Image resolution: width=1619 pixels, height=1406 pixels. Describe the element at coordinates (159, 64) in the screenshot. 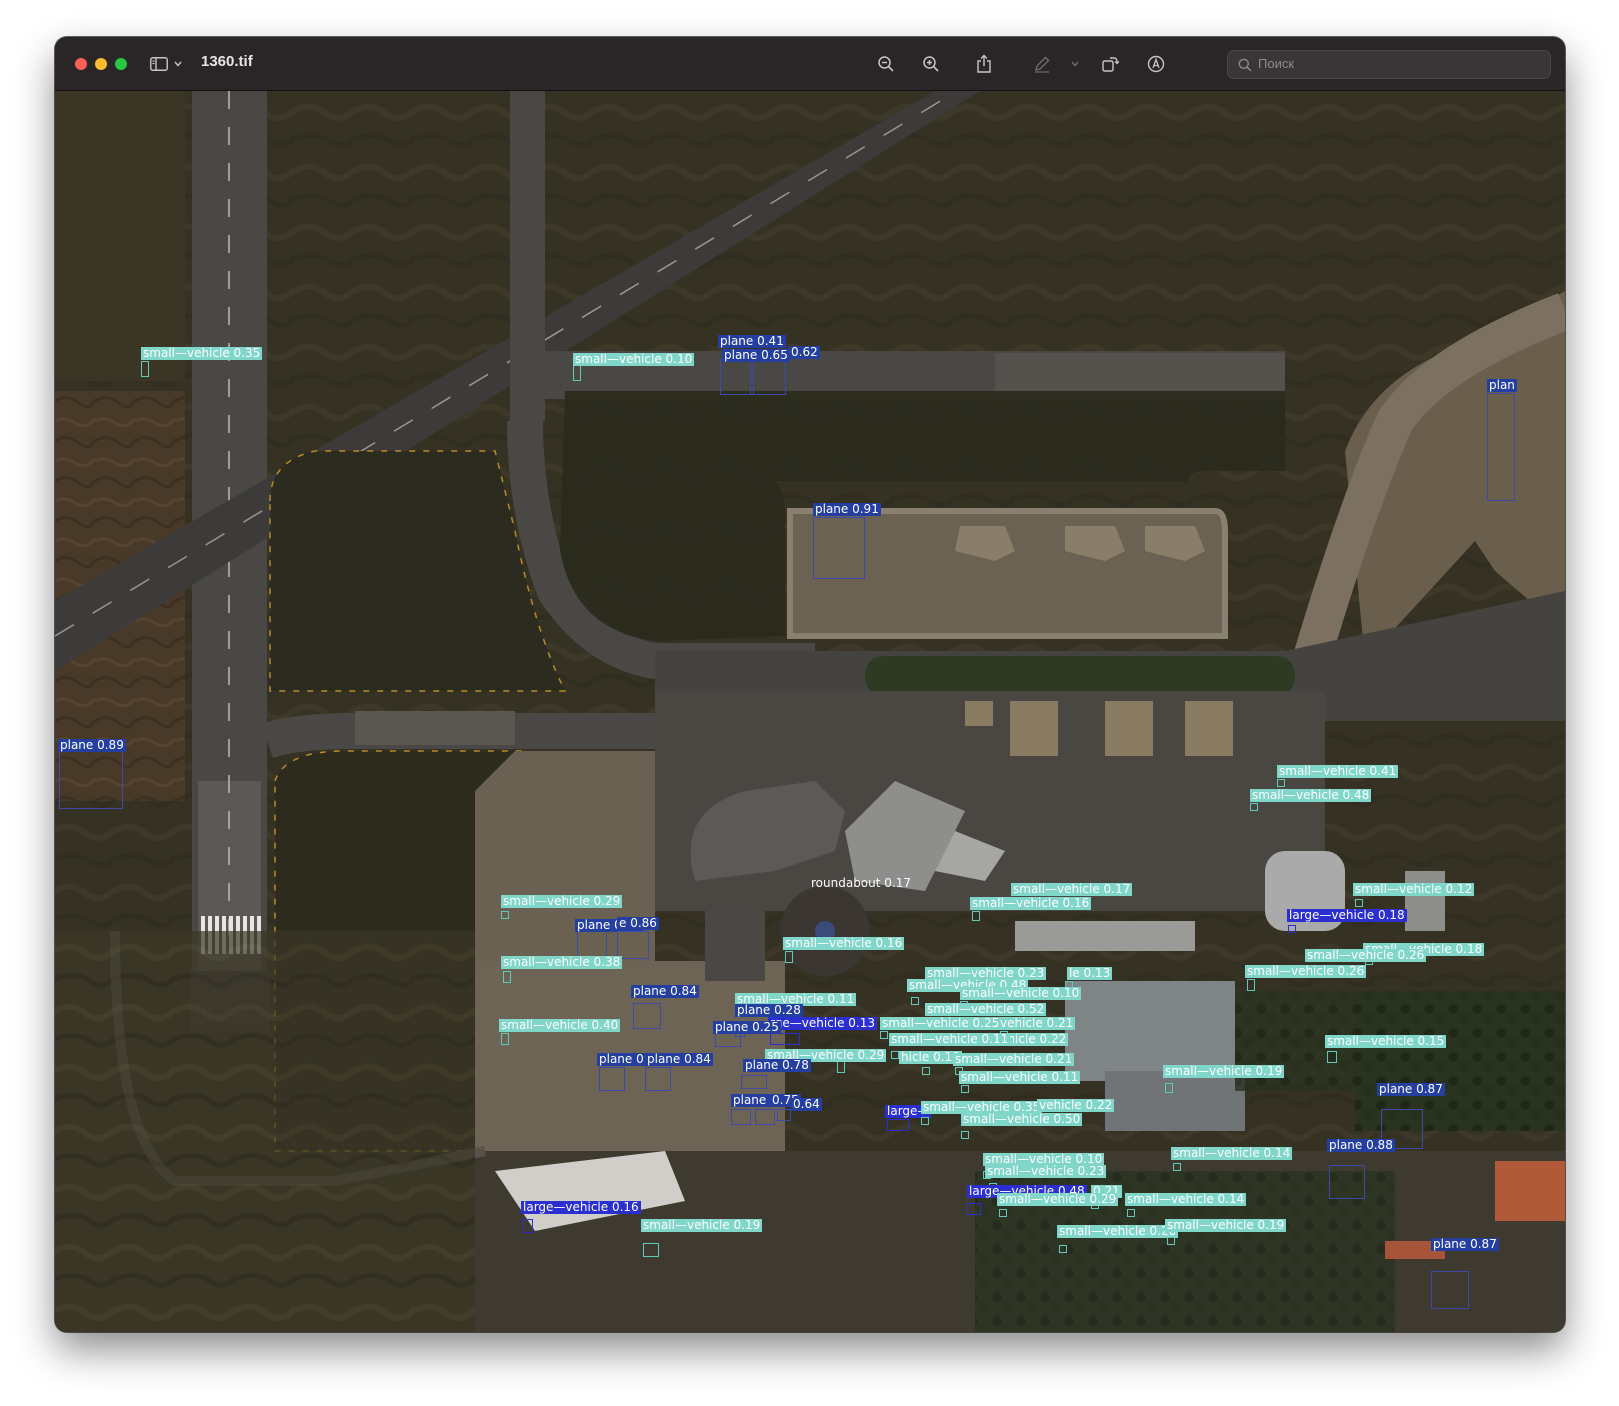

I see `sidebar-icon` at that location.